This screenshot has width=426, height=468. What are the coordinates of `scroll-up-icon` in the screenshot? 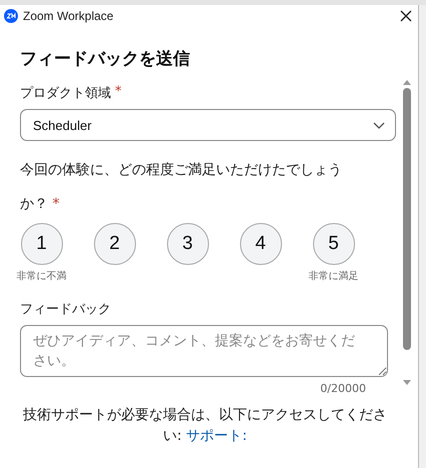 It's located at (407, 82).